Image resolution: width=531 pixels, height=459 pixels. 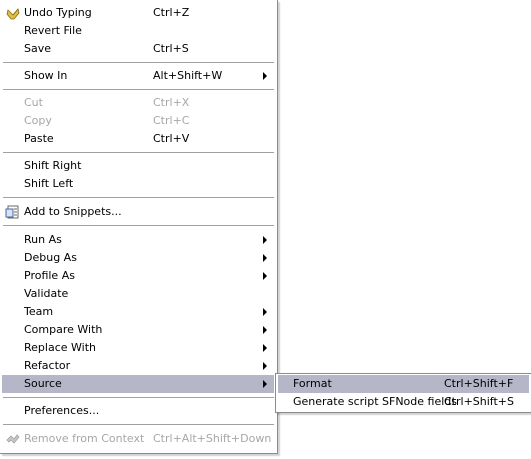 What do you see at coordinates (50, 257) in the screenshot?
I see `debug-as-label: Debug As` at bounding box center [50, 257].